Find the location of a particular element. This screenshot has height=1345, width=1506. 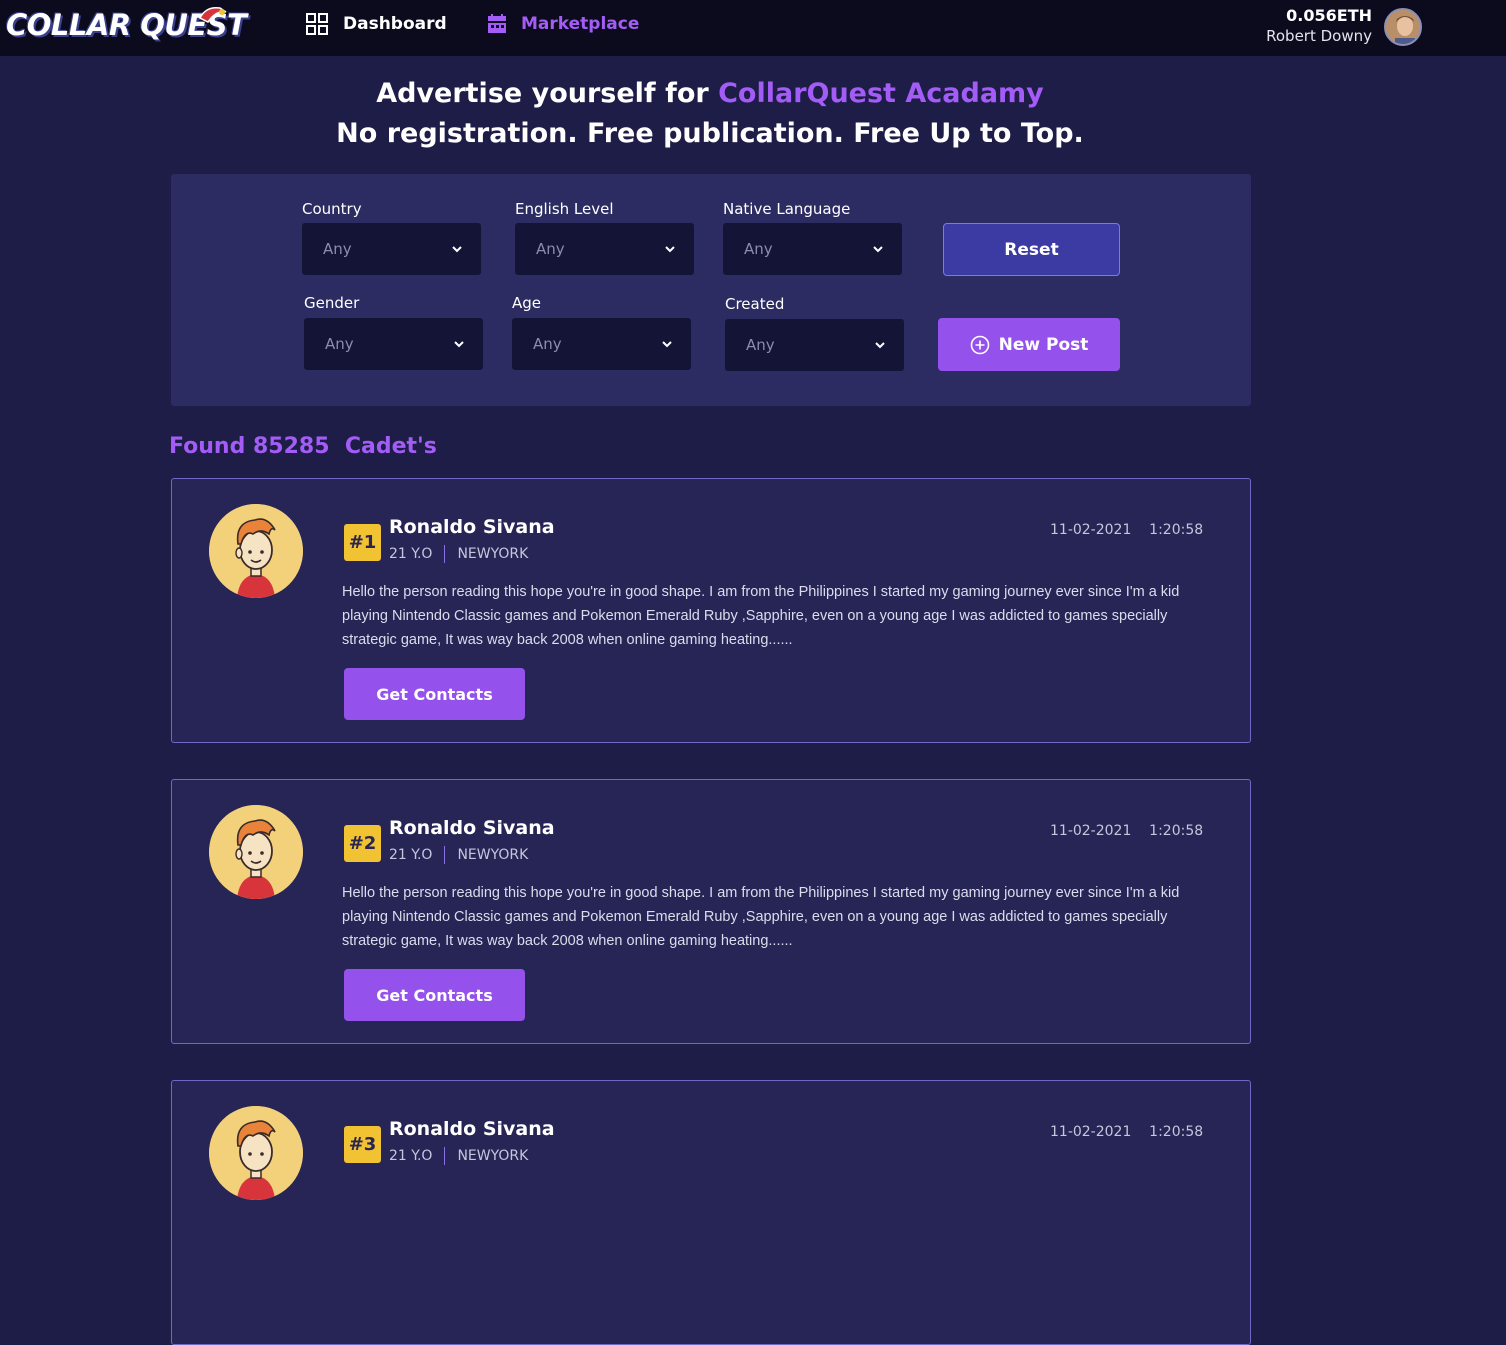

rank-badge: #3 is located at coordinates (362, 1144).